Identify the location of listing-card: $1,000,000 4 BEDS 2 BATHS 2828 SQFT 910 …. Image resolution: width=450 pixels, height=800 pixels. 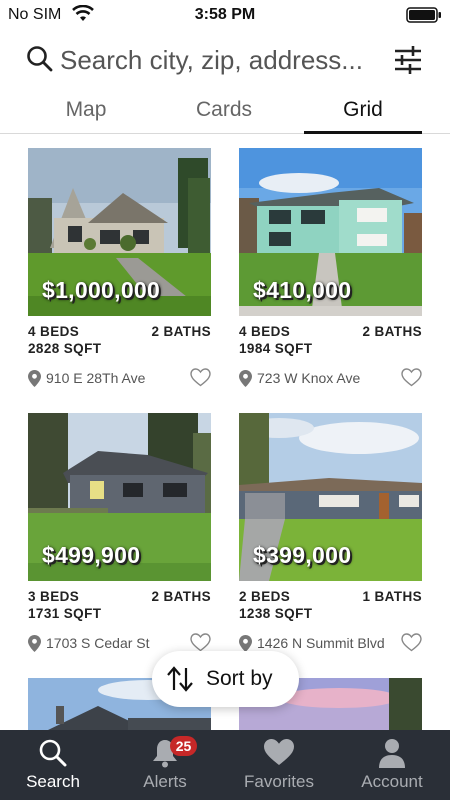
(119, 270).